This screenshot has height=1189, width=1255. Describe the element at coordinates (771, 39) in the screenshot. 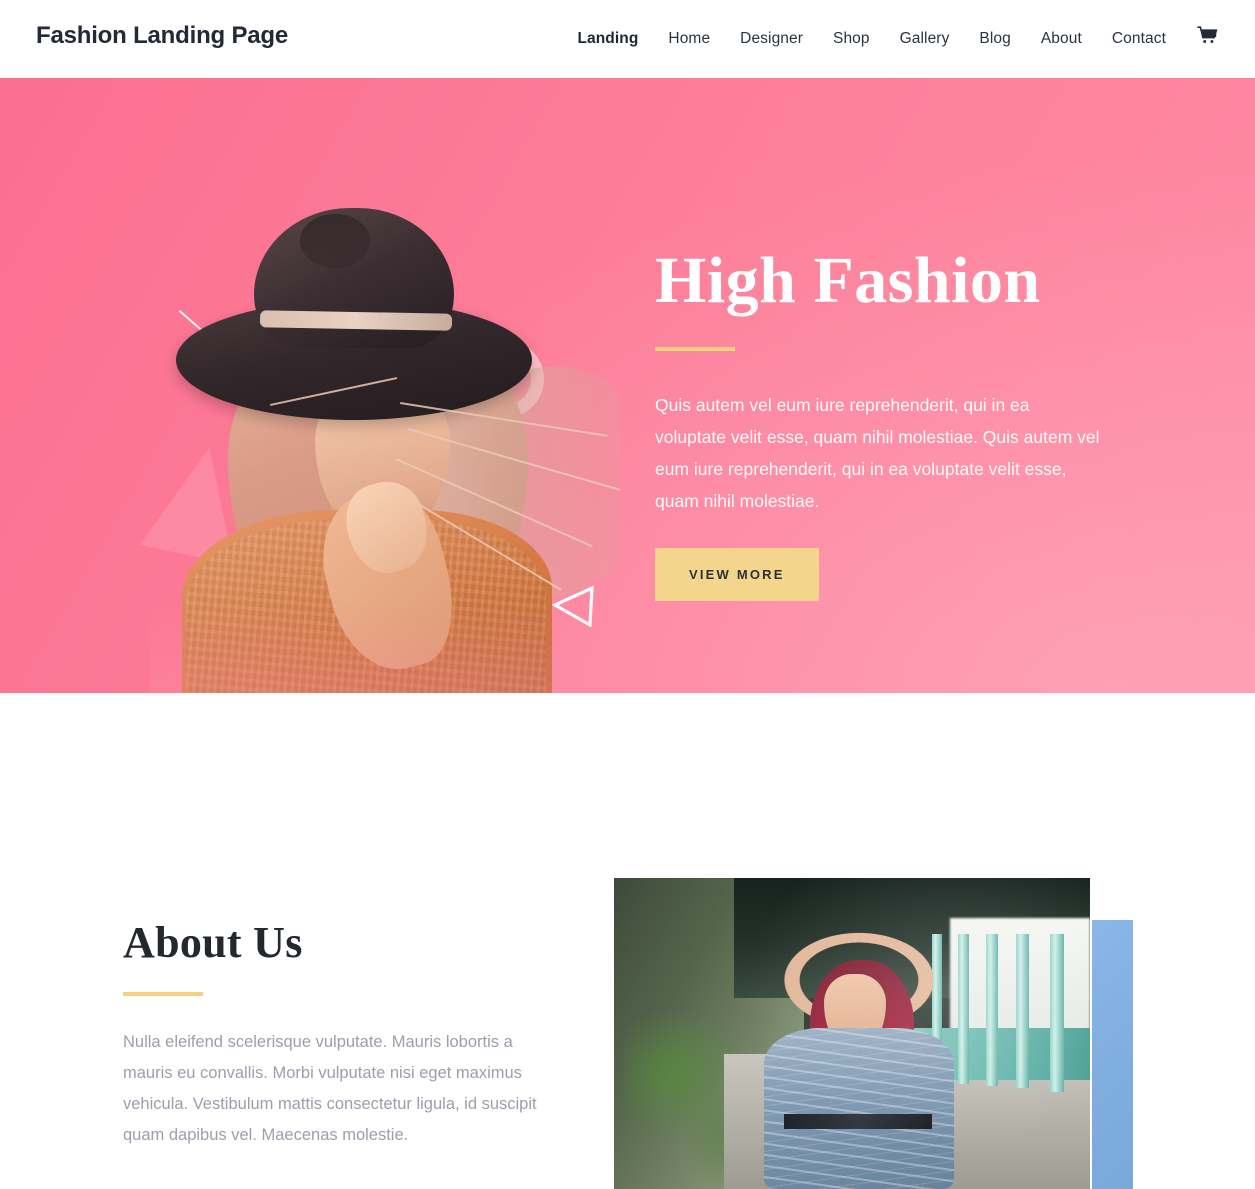

I see `nav-item-designer: Designer` at that location.